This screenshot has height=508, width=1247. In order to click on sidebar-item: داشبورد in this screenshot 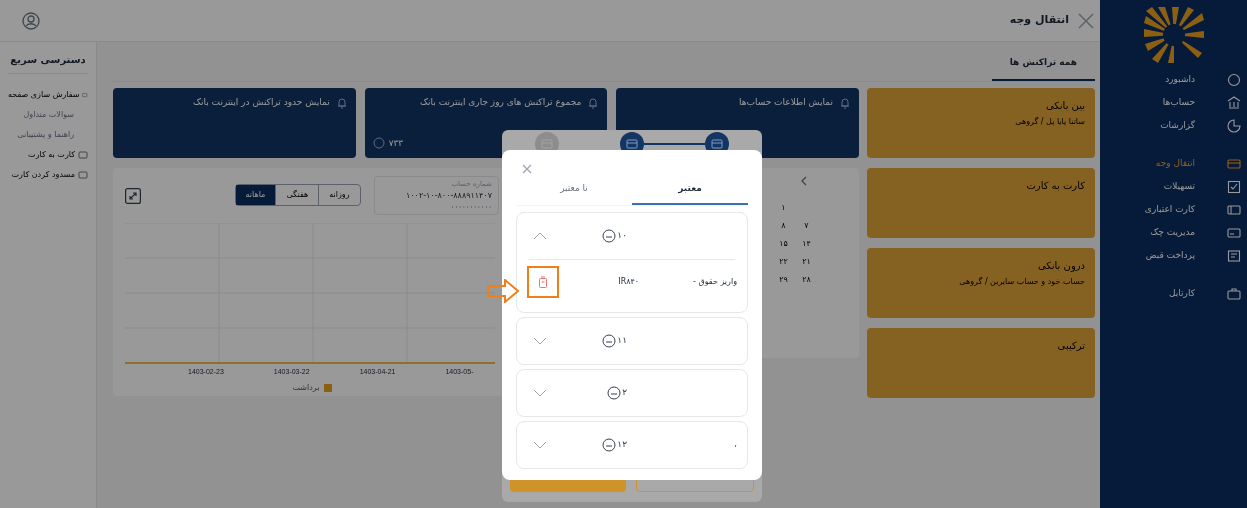, I will do `click(1173, 80)`.